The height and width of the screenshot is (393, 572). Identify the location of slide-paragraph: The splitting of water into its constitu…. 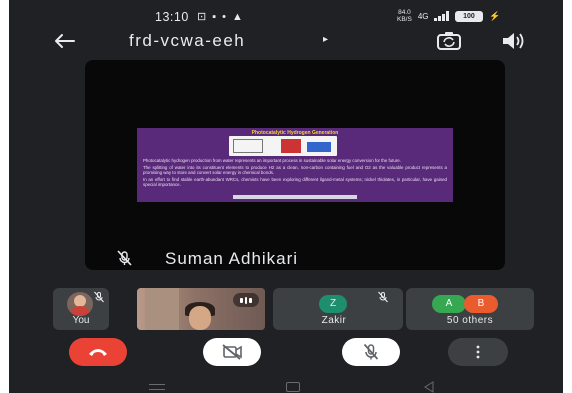
(295, 170).